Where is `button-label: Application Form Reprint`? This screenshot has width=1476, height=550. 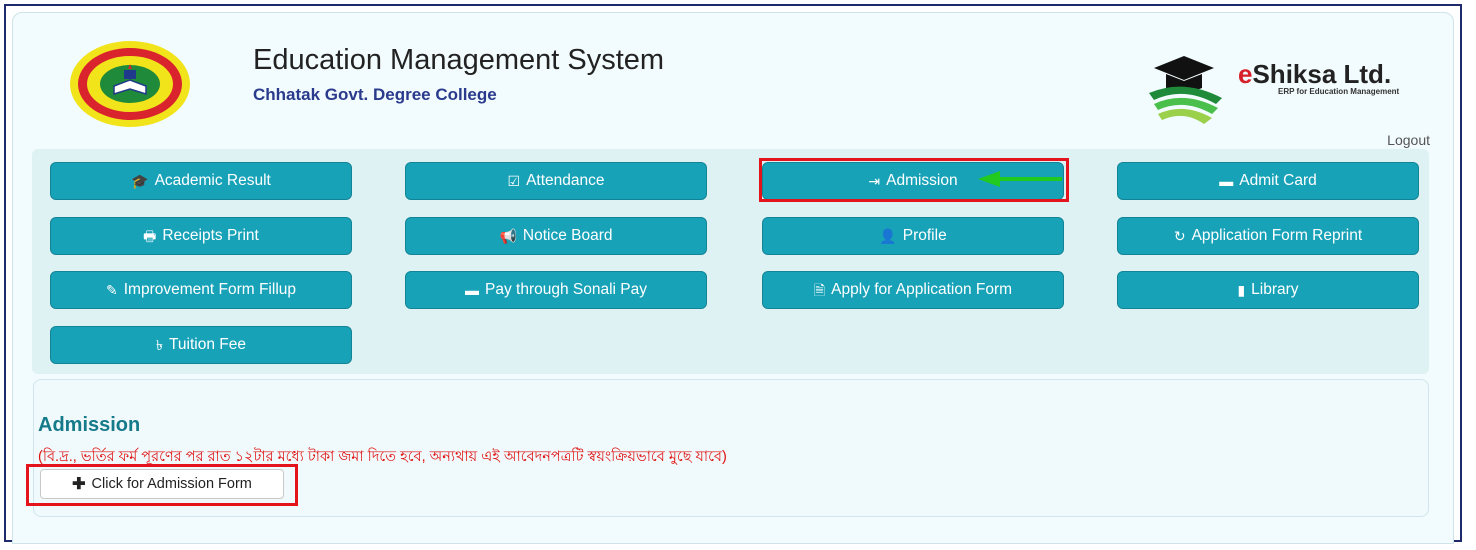
button-label: Application Form Reprint is located at coordinates (1277, 235).